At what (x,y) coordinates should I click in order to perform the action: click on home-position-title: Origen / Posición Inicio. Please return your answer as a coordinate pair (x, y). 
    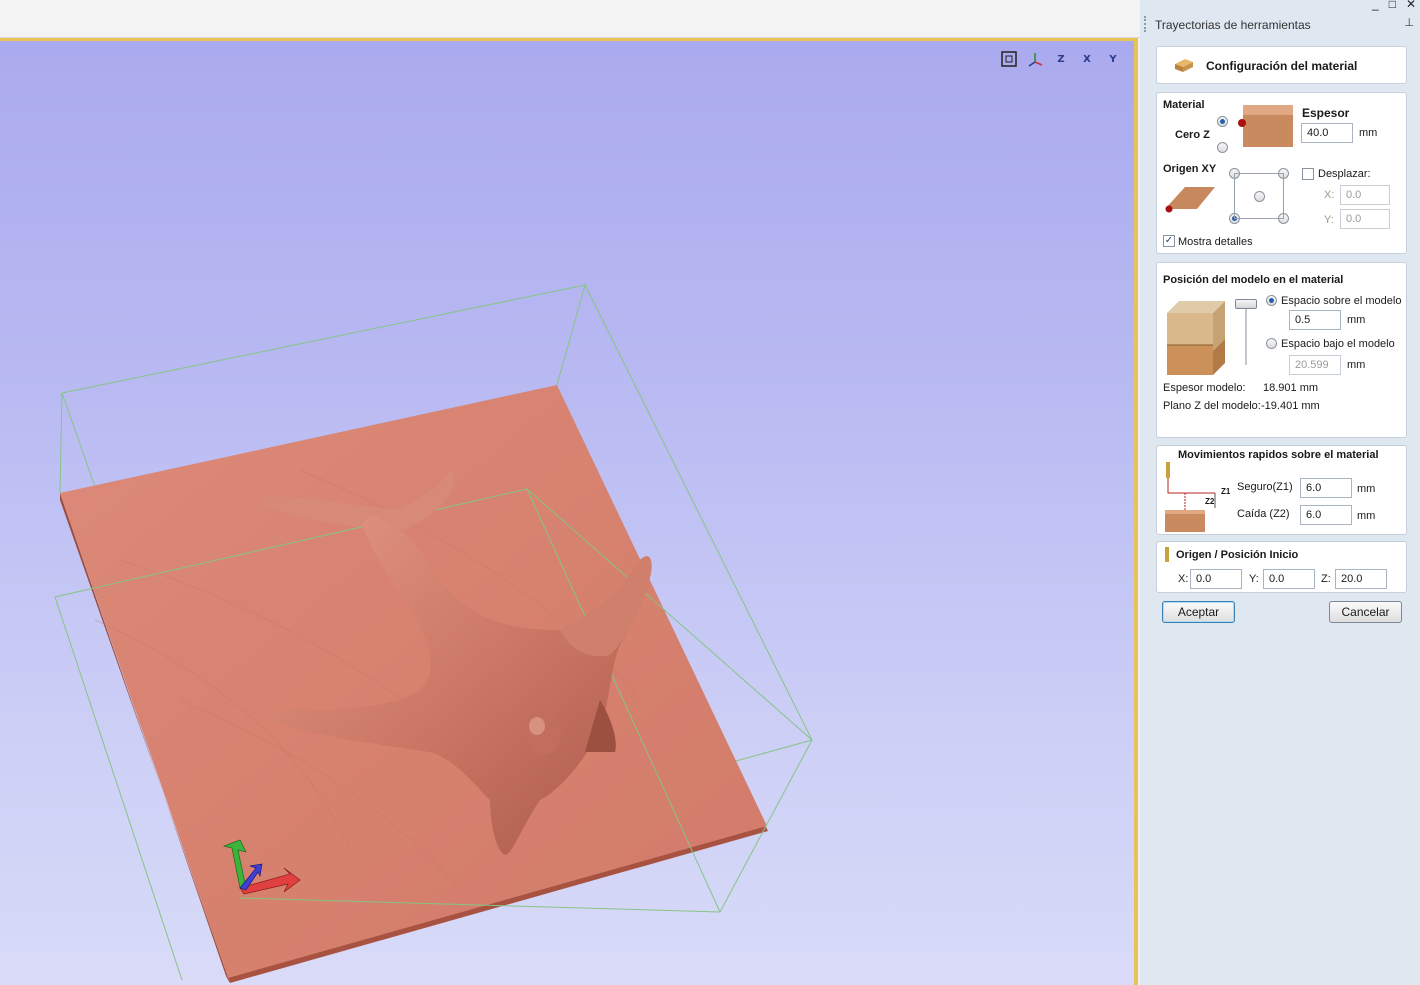
    Looking at the image, I should click on (1237, 555).